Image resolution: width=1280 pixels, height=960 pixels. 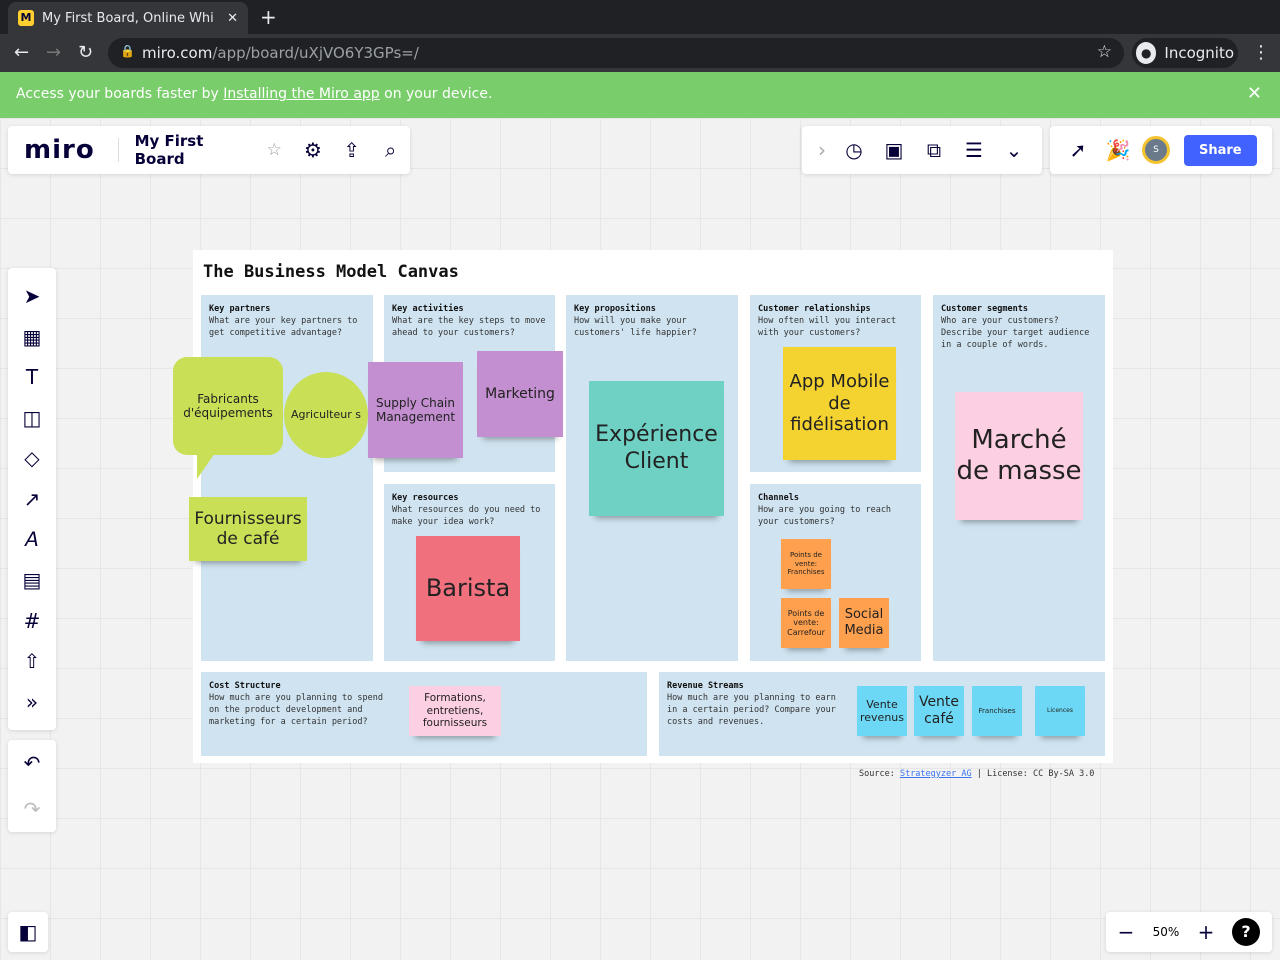 What do you see at coordinates (32, 539) in the screenshot?
I see `pen-icon: 𝘈` at bounding box center [32, 539].